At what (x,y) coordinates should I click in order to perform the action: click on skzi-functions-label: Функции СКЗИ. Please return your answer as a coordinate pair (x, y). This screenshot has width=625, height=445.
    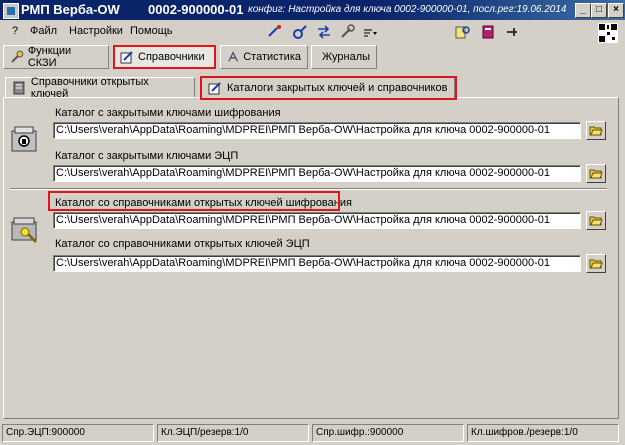
    Looking at the image, I should click on (49, 57).